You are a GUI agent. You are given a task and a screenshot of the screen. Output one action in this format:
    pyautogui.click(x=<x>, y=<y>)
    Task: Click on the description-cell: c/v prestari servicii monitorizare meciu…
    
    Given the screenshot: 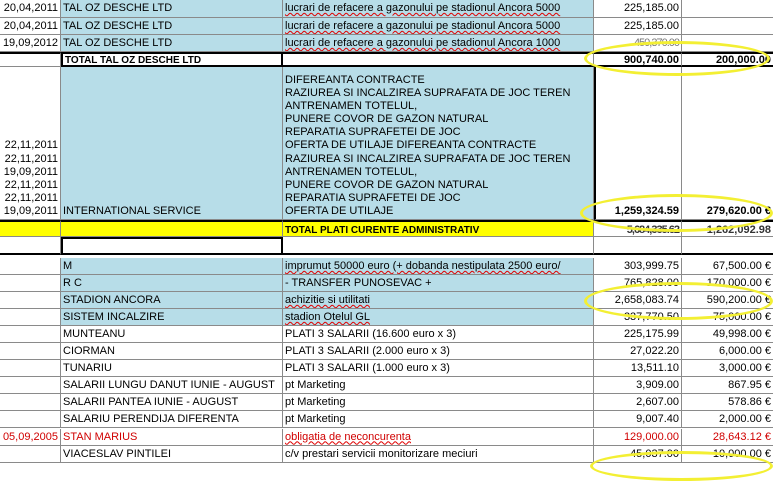 What is the action you would take?
    pyautogui.click(x=438, y=454)
    